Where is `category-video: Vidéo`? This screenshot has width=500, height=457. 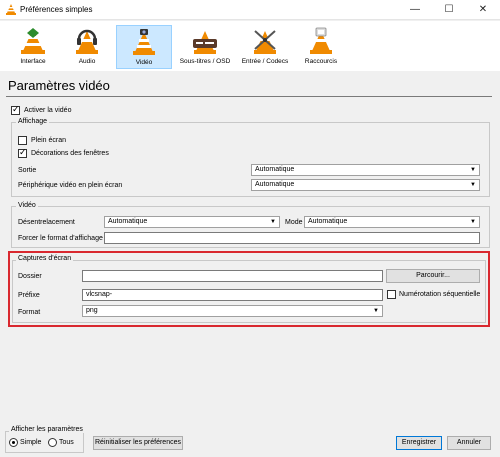 category-video: Vidéo is located at coordinates (144, 47).